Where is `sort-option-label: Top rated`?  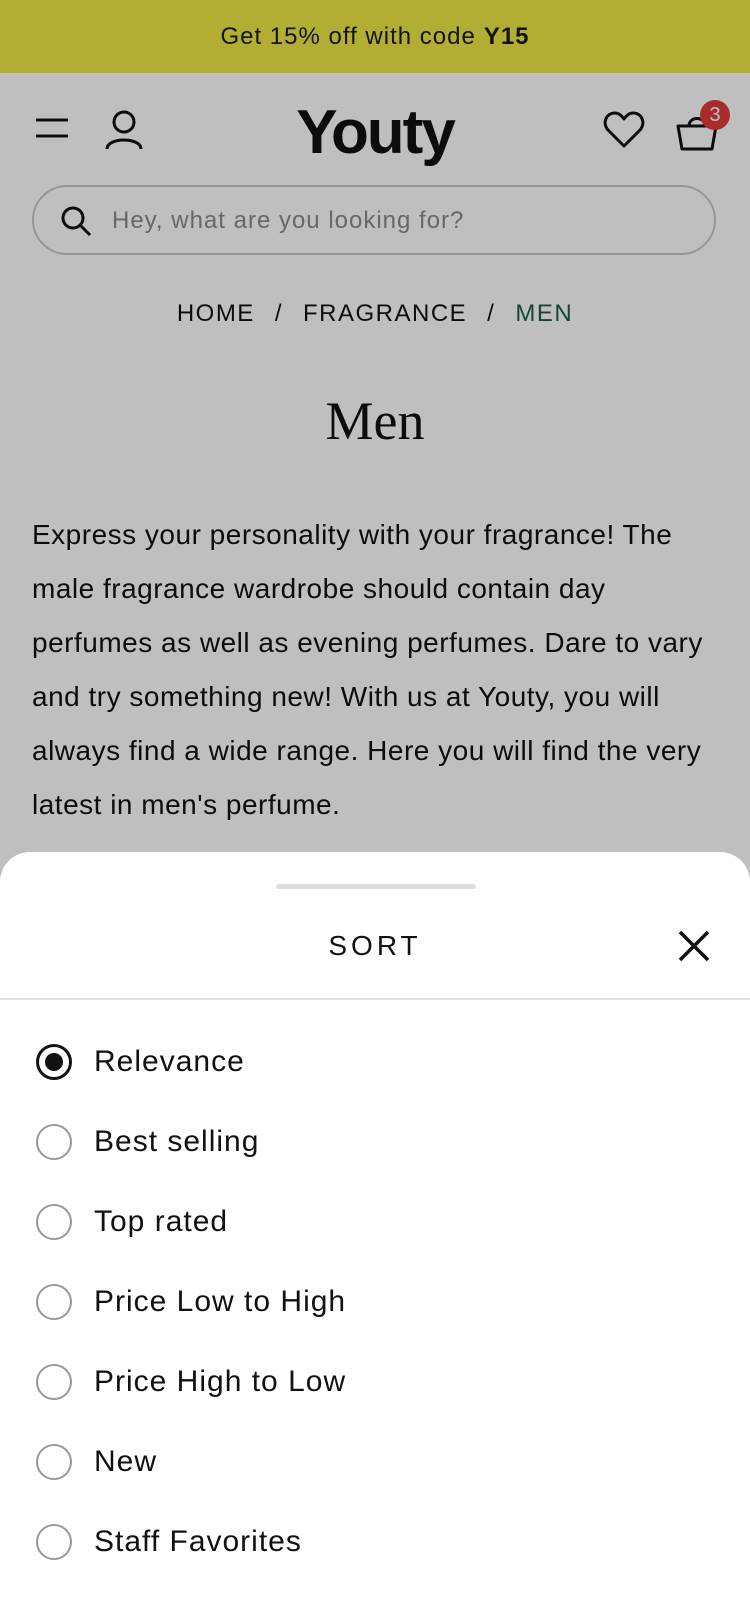 sort-option-label: Top rated is located at coordinates (161, 1221).